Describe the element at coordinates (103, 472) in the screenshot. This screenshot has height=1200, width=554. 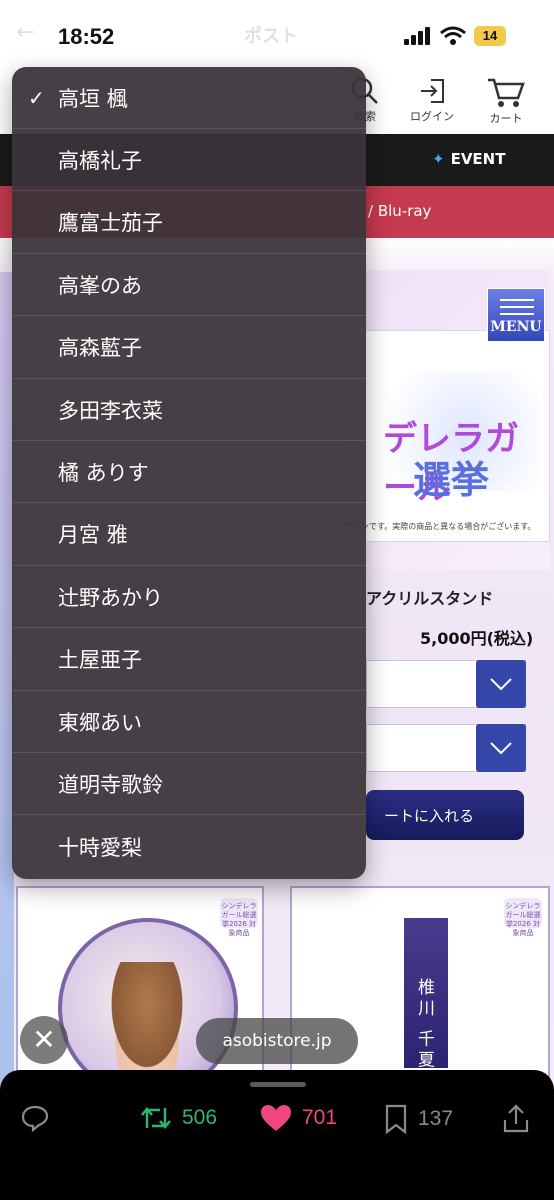
I see `picker-option-label: 橘 ありす` at that location.